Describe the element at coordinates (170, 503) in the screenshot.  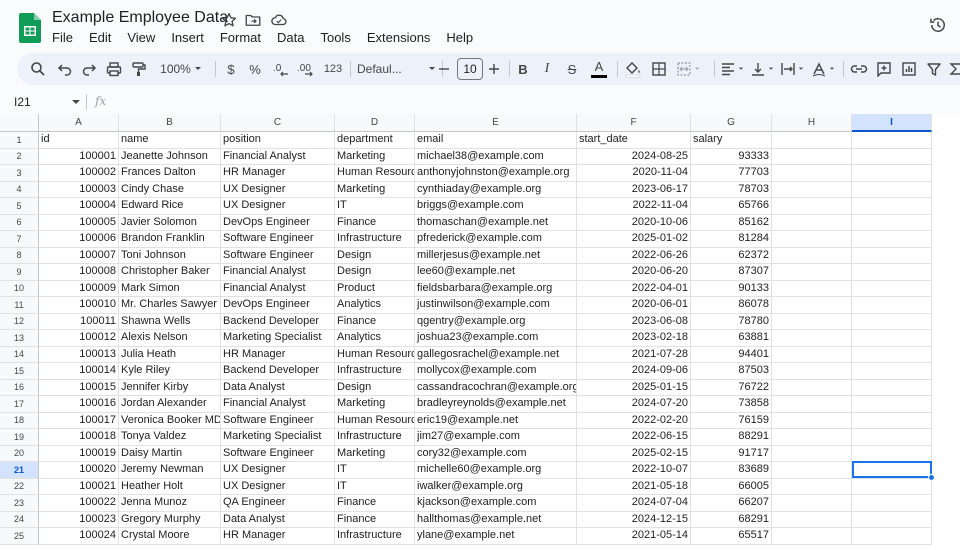
I see `table-cell: Jenna Munoz` at that location.